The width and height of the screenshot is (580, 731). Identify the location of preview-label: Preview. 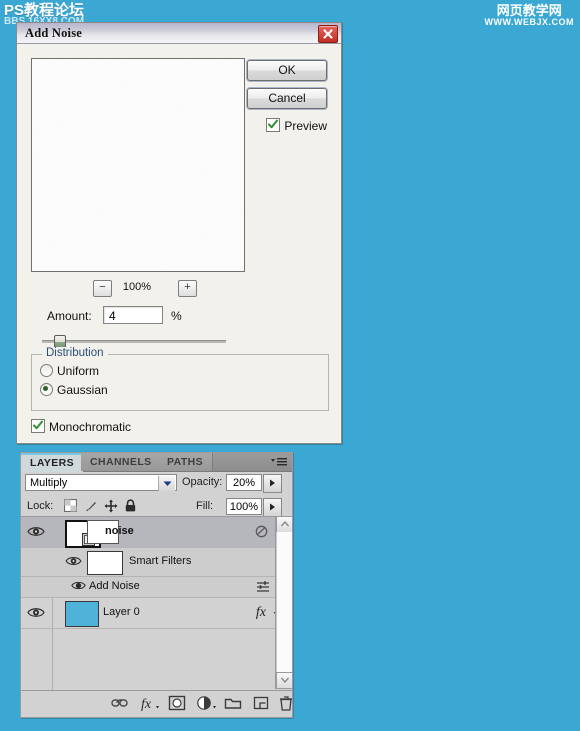
(305, 126).